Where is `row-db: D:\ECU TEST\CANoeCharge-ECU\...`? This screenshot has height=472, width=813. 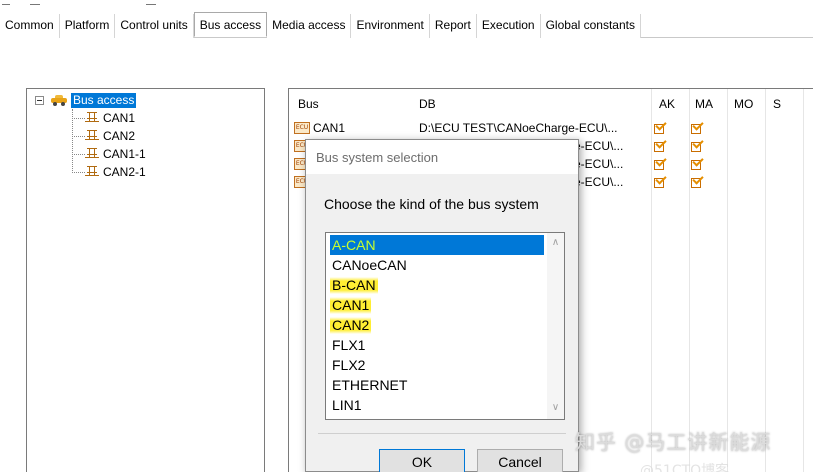
row-db: D:\ECU TEST\CANoeCharge-ECU\... is located at coordinates (518, 128).